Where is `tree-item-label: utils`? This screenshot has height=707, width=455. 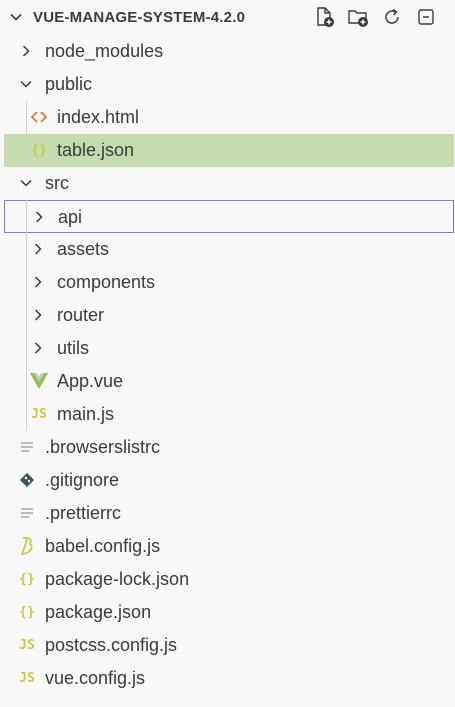 tree-item-label: utils is located at coordinates (73, 348).